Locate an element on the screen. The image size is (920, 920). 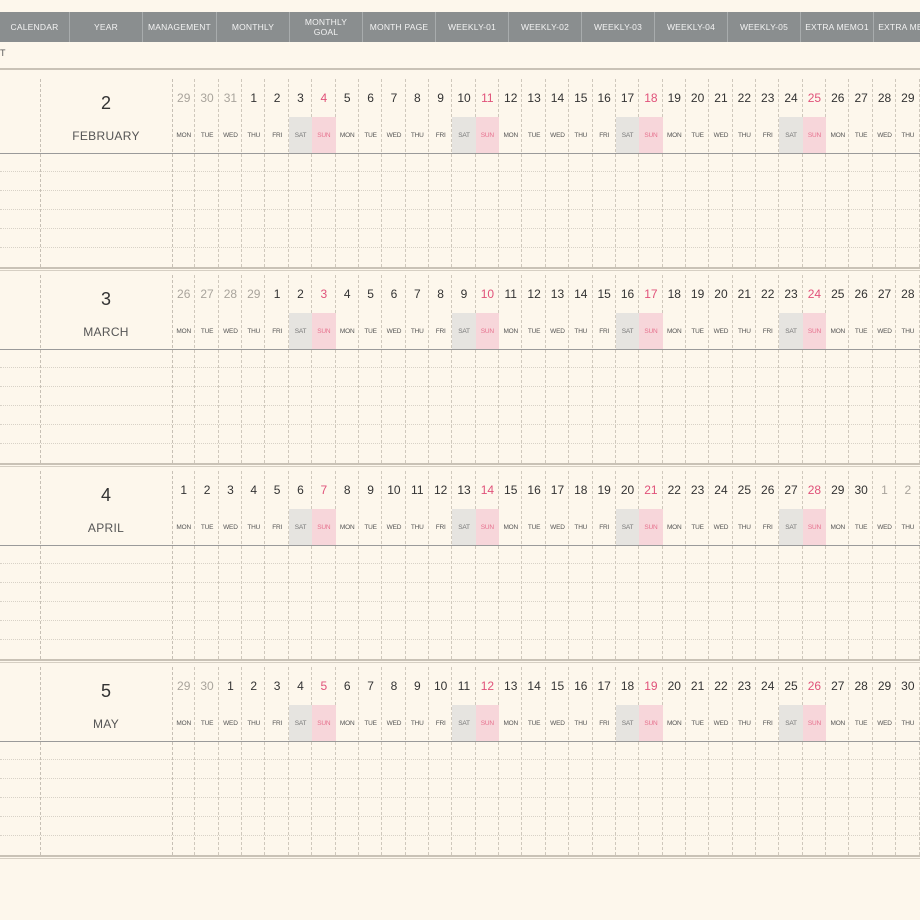
day-number: 17 is located at coordinates (627, 98).